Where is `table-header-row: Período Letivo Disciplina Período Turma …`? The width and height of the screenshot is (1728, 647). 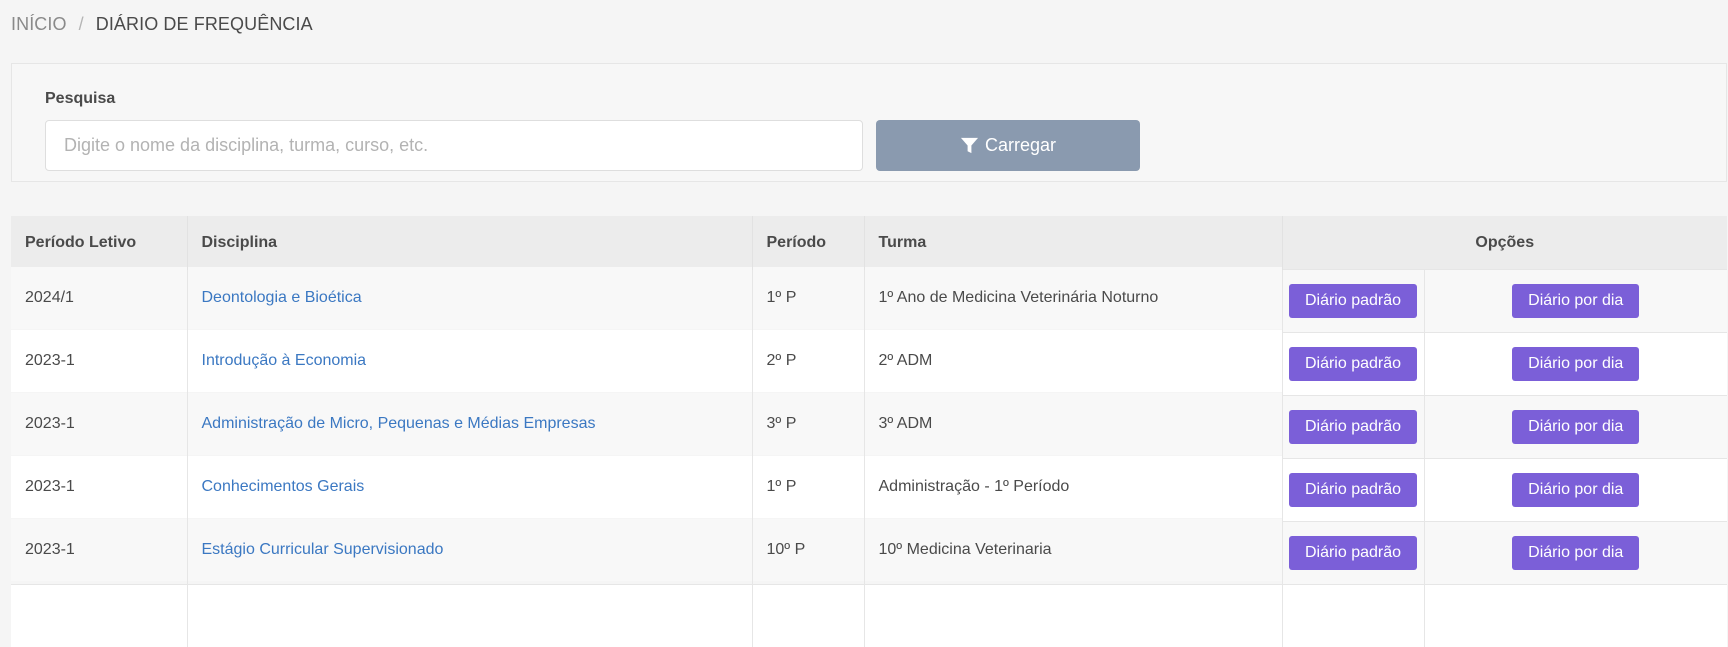
table-header-row: Período Letivo Disciplina Período Turma … is located at coordinates (869, 243).